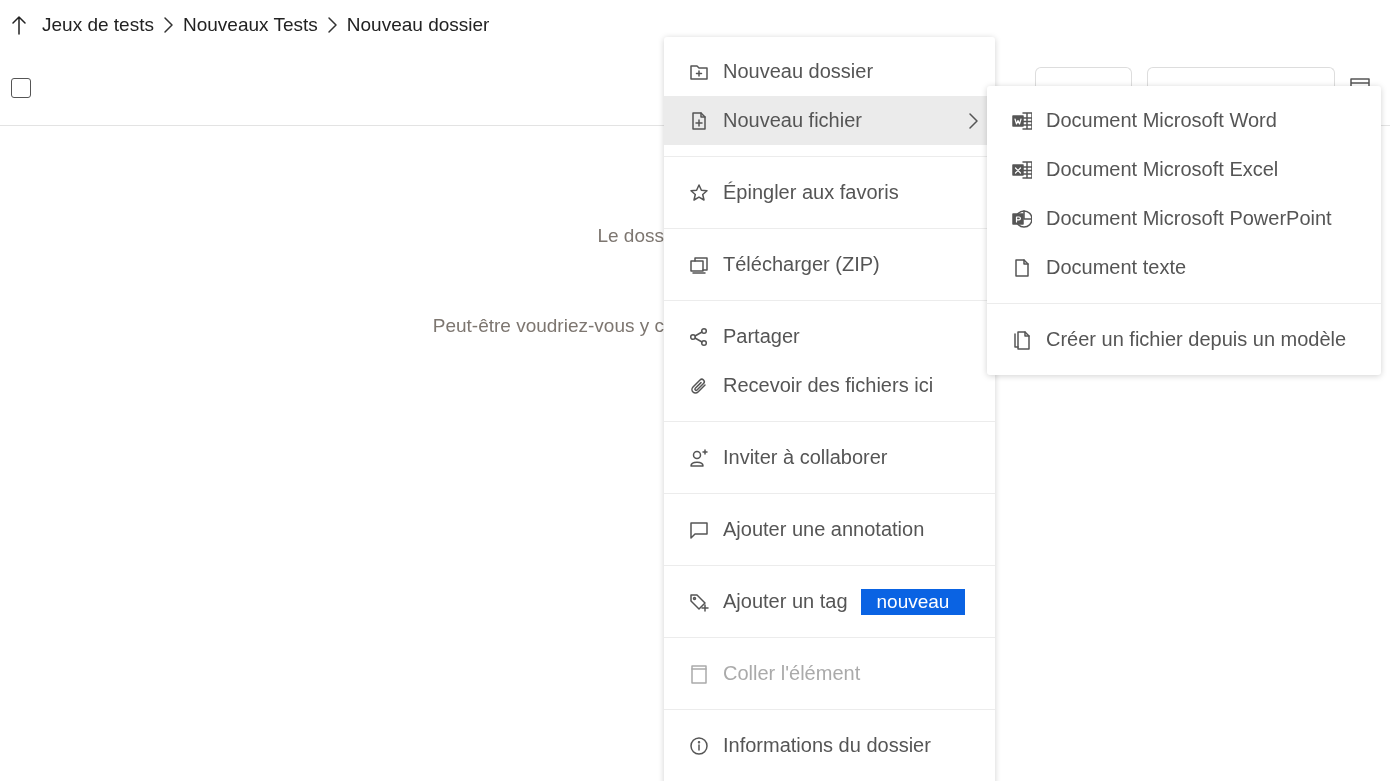  I want to click on menu-item-label: Recevoir des fichiers ici, so click(828, 385).